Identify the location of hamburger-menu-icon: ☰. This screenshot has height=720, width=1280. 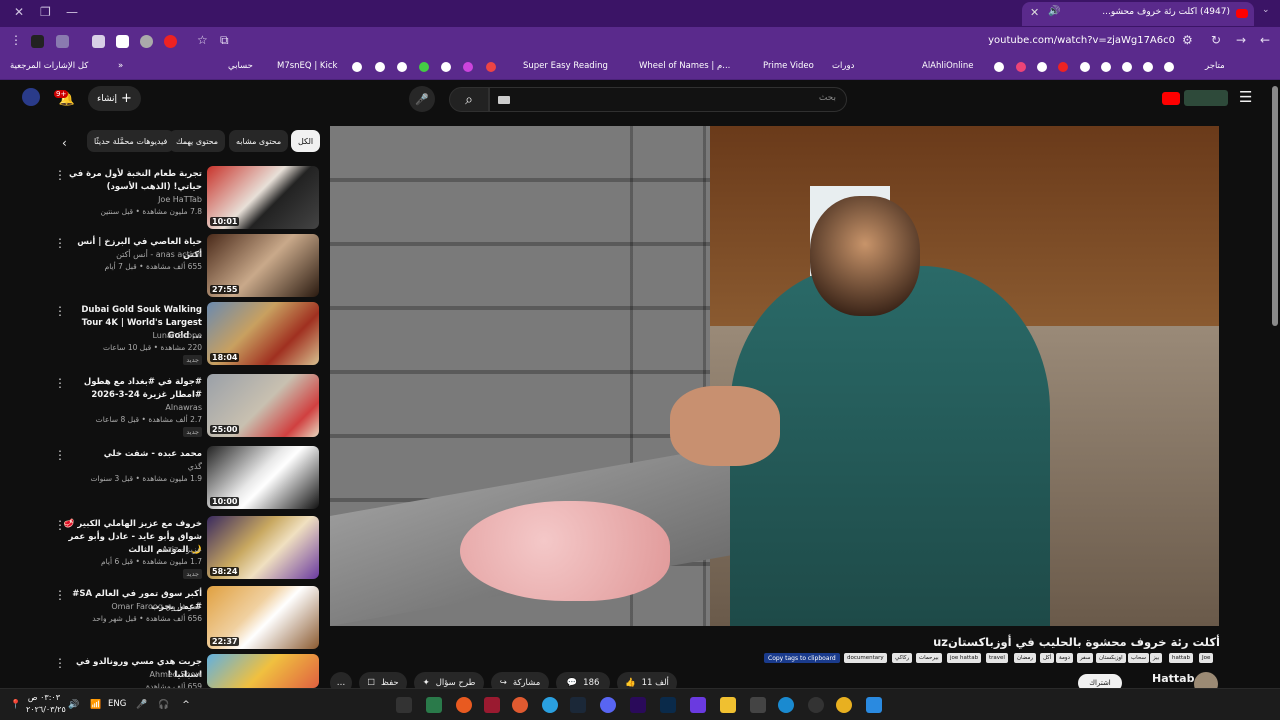
(1245, 97).